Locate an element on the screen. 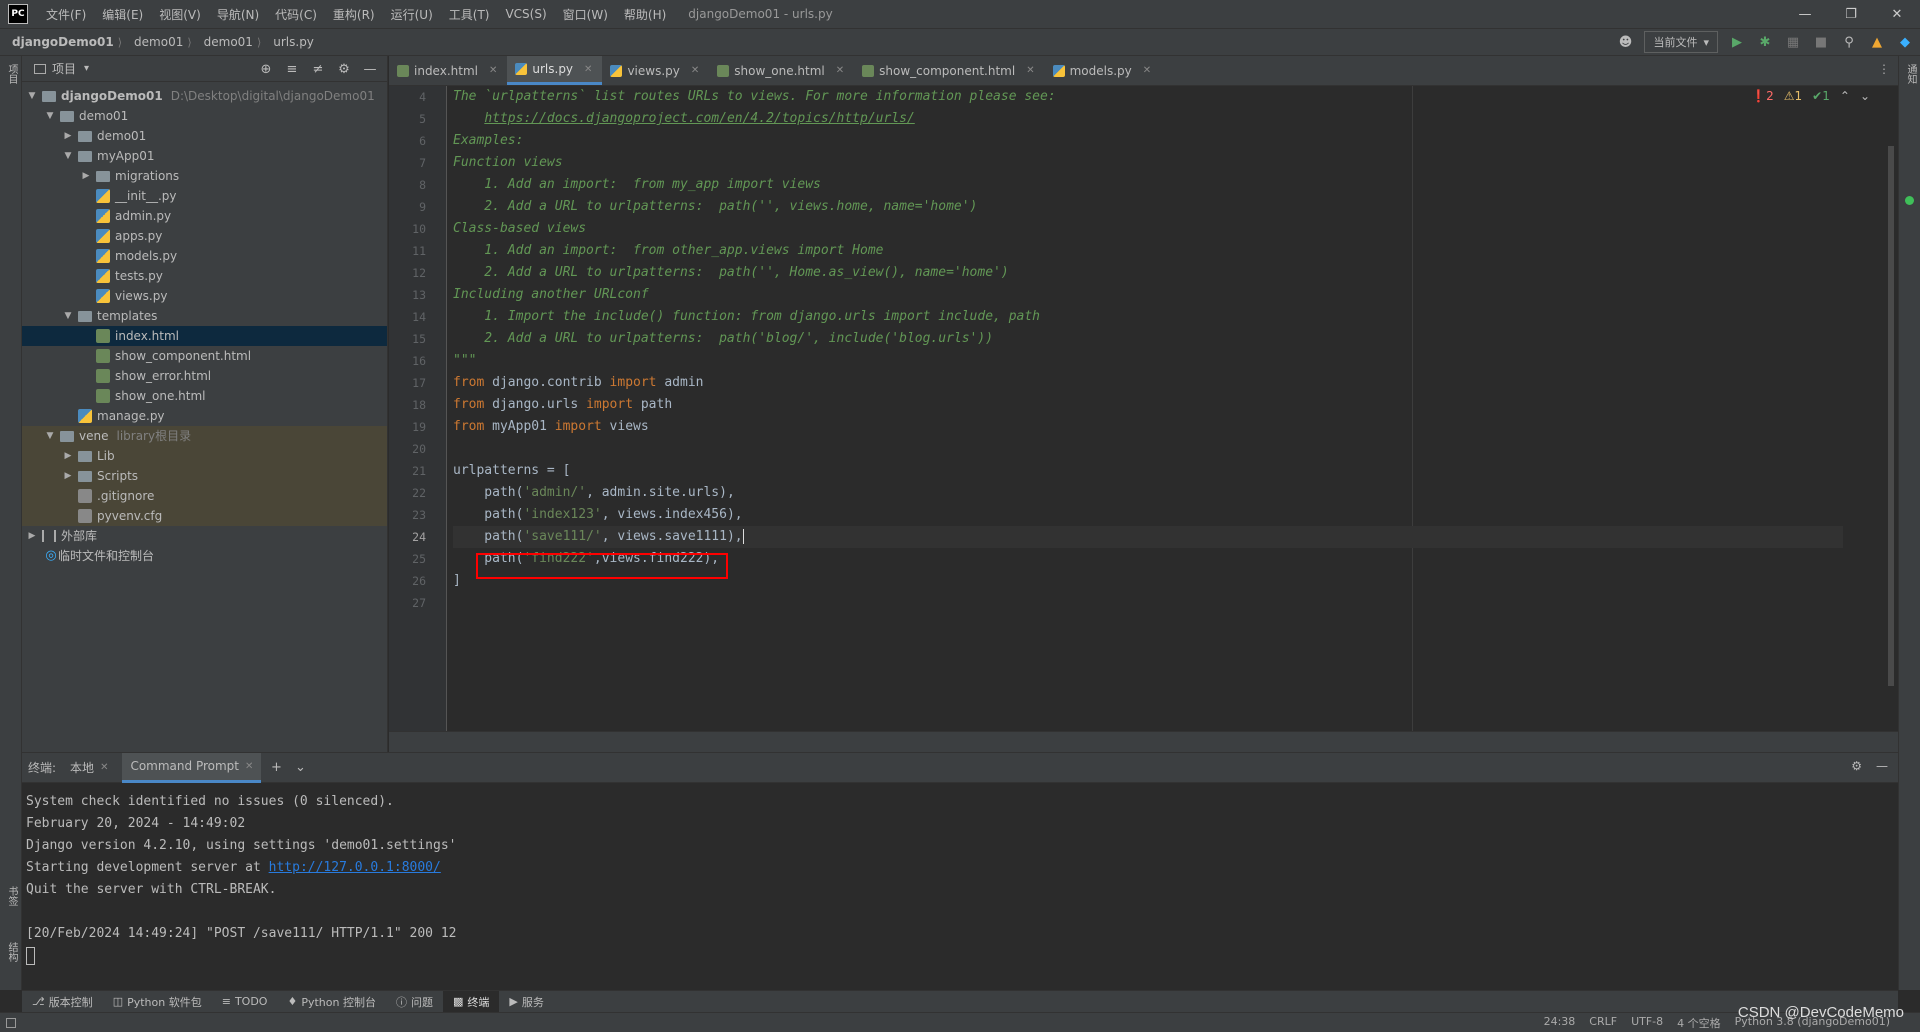 This screenshot has height=1032, width=1920. terminal-tab-local: 本地 ✕ is located at coordinates (89, 768).